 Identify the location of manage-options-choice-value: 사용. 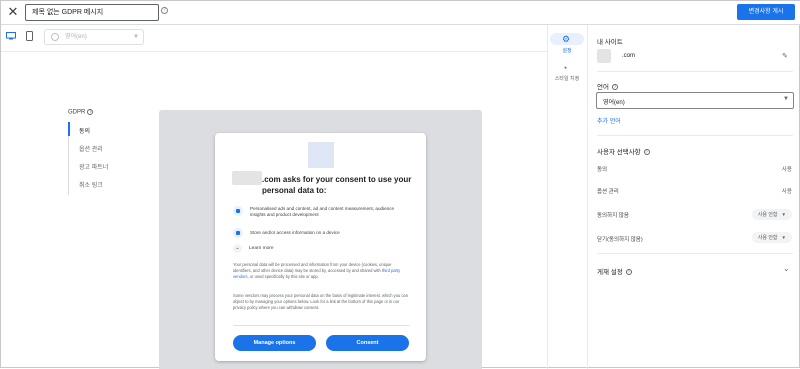
(786, 192).